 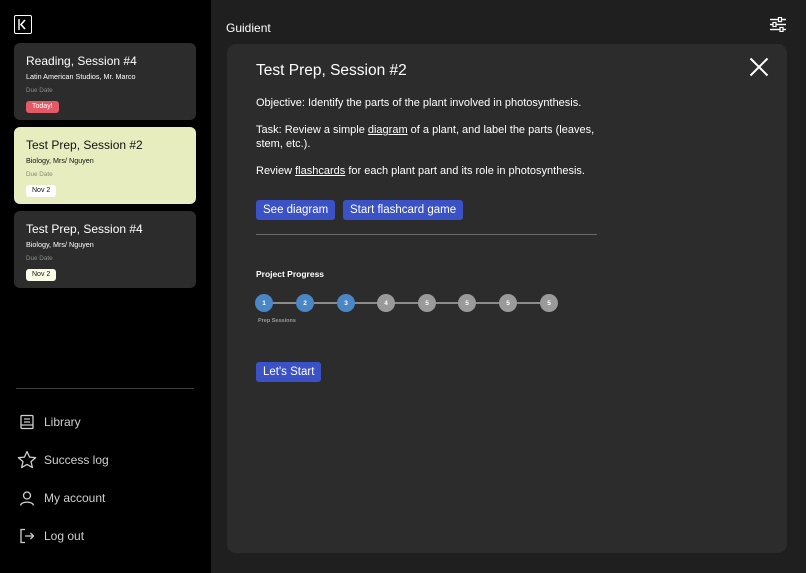 I want to click on progress-step: 2, so click(x=305, y=303).